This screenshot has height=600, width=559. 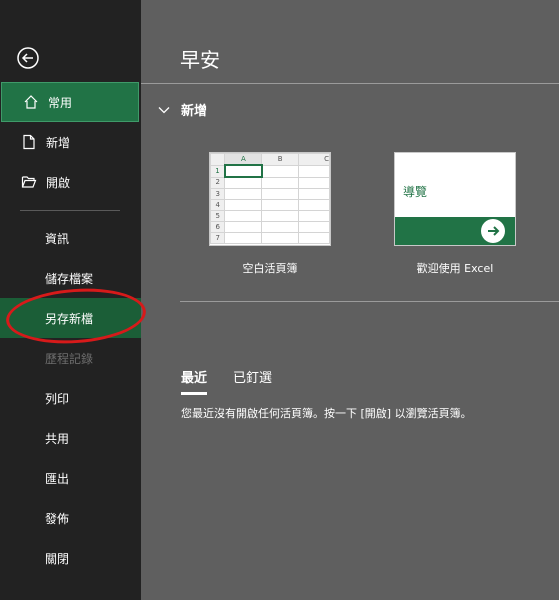 What do you see at coordinates (31, 102) in the screenshot?
I see `home-icon` at bounding box center [31, 102].